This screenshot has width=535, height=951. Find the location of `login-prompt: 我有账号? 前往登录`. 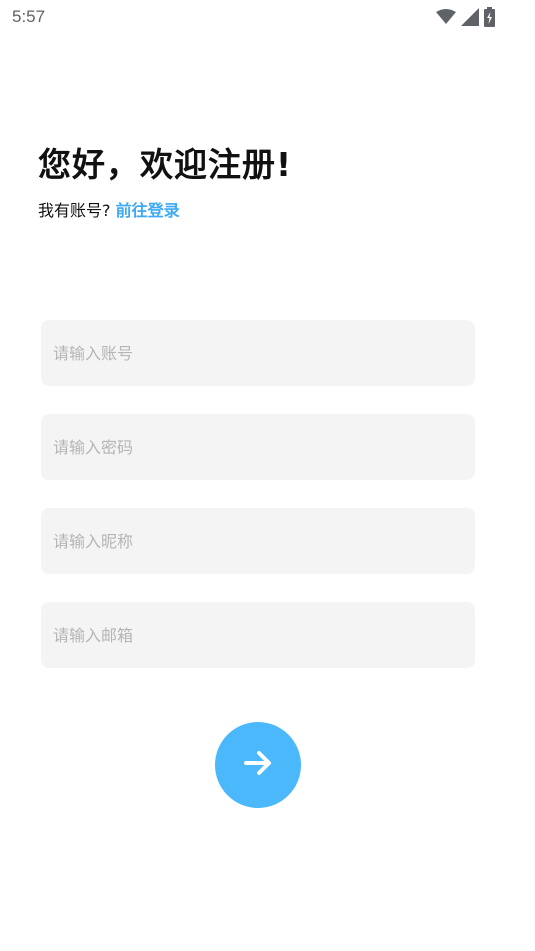

login-prompt: 我有账号? 前往登录 is located at coordinates (109, 209).